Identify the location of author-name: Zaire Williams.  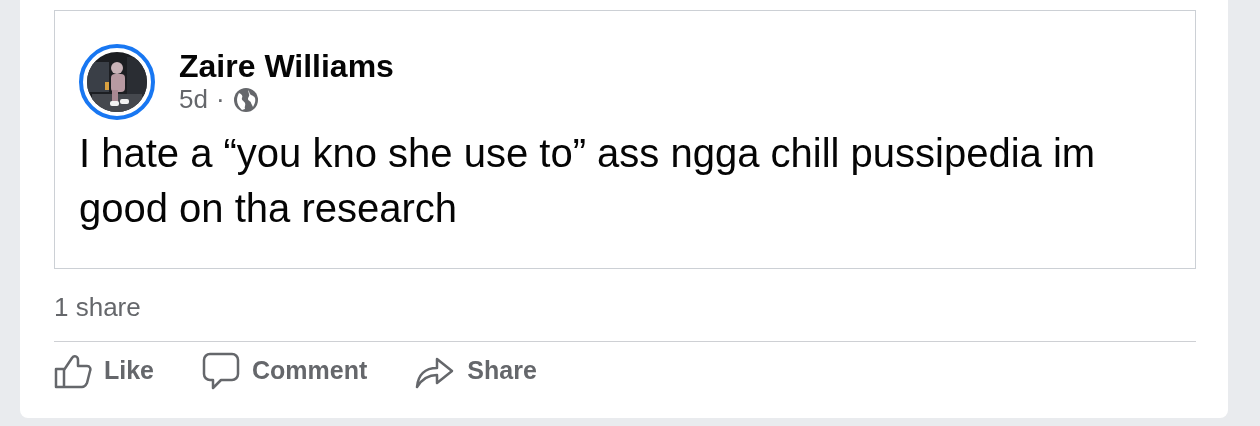
(286, 66).